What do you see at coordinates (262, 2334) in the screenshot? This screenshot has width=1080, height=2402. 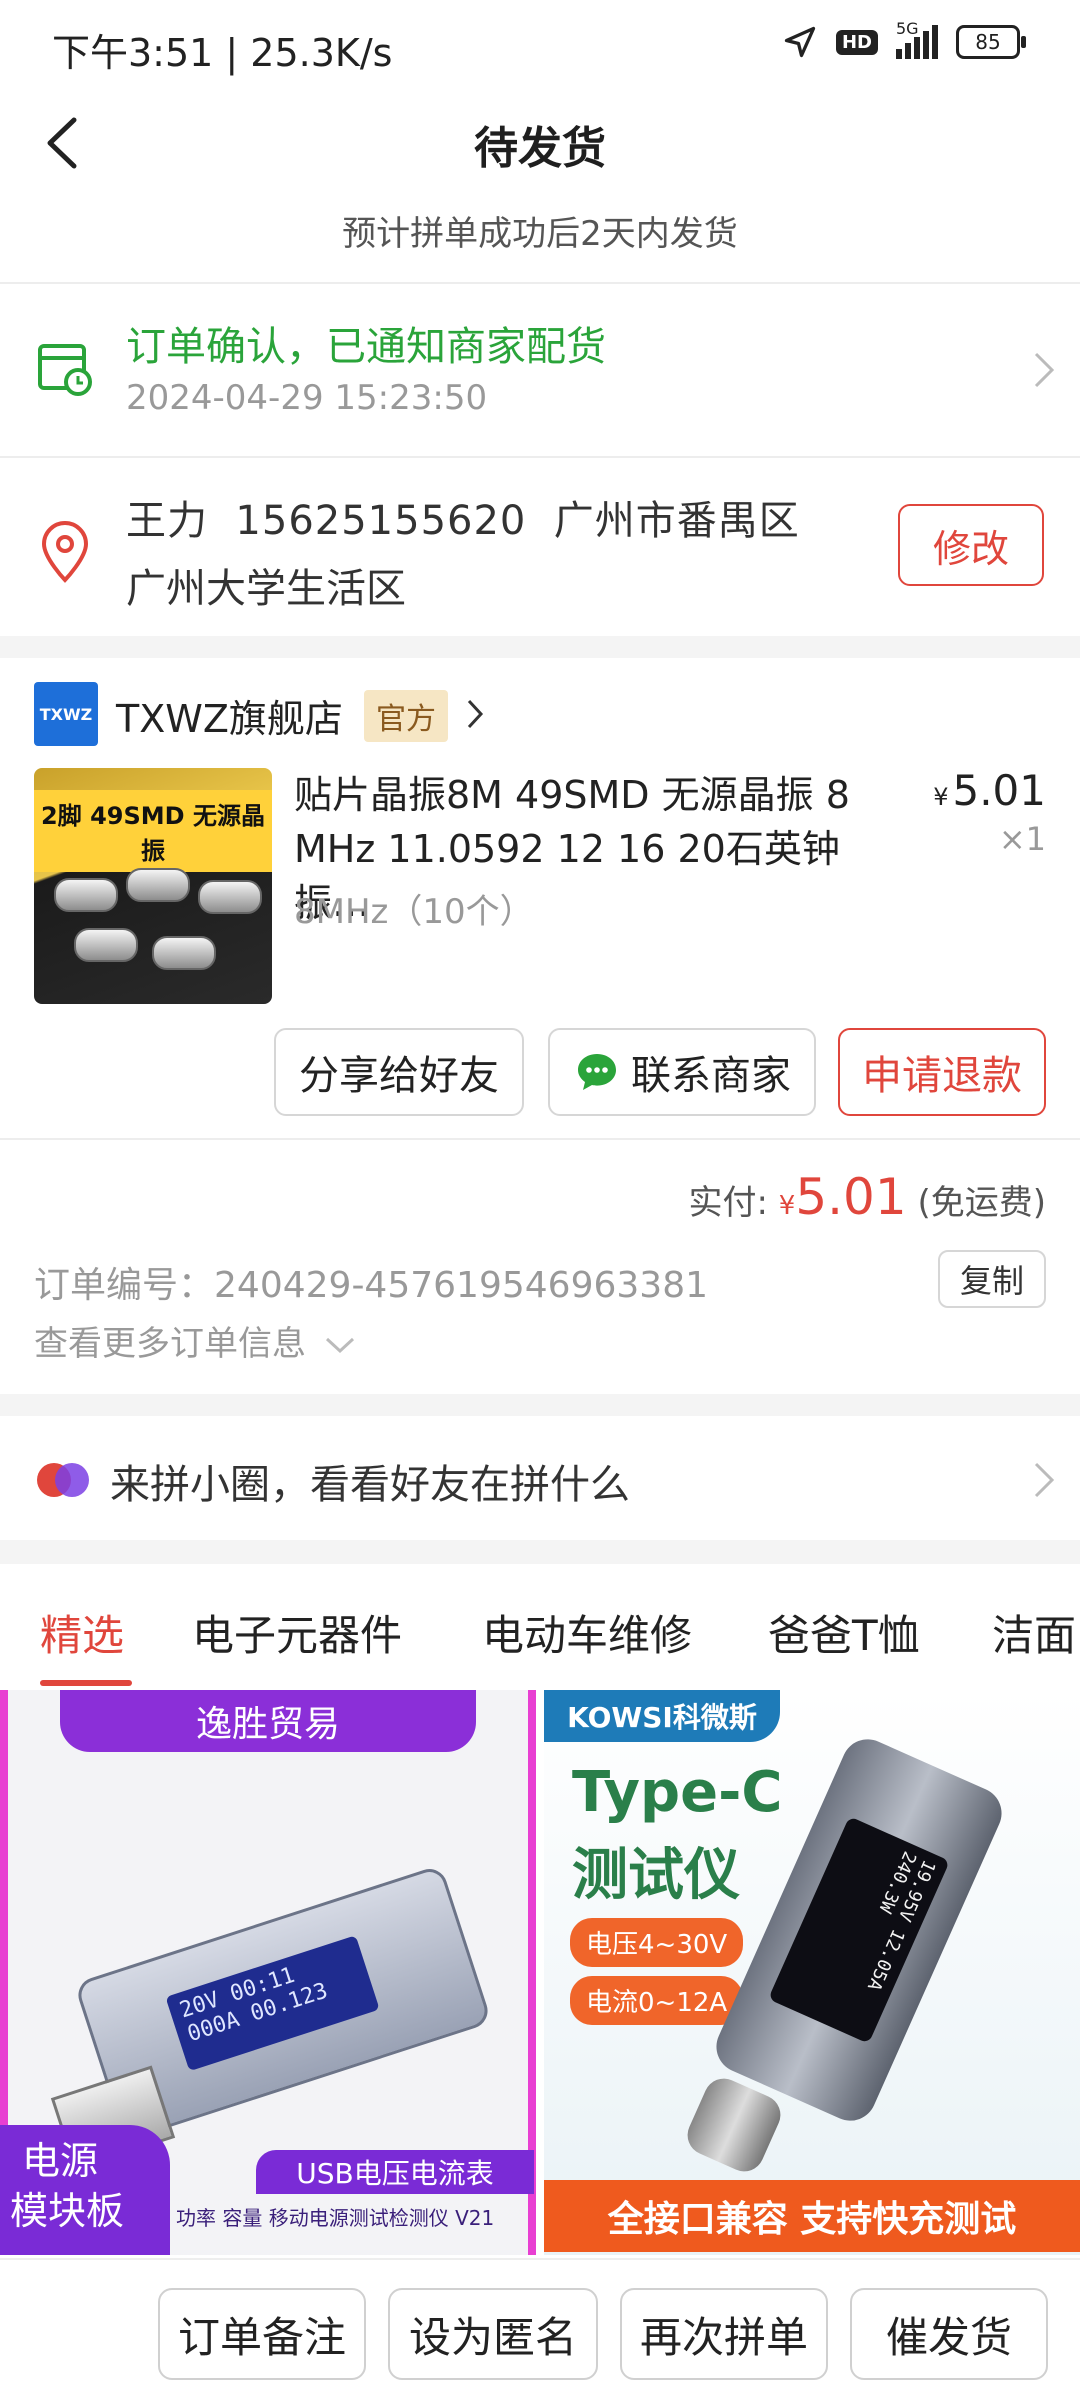 I see `order-note-button: 订单备注` at bounding box center [262, 2334].